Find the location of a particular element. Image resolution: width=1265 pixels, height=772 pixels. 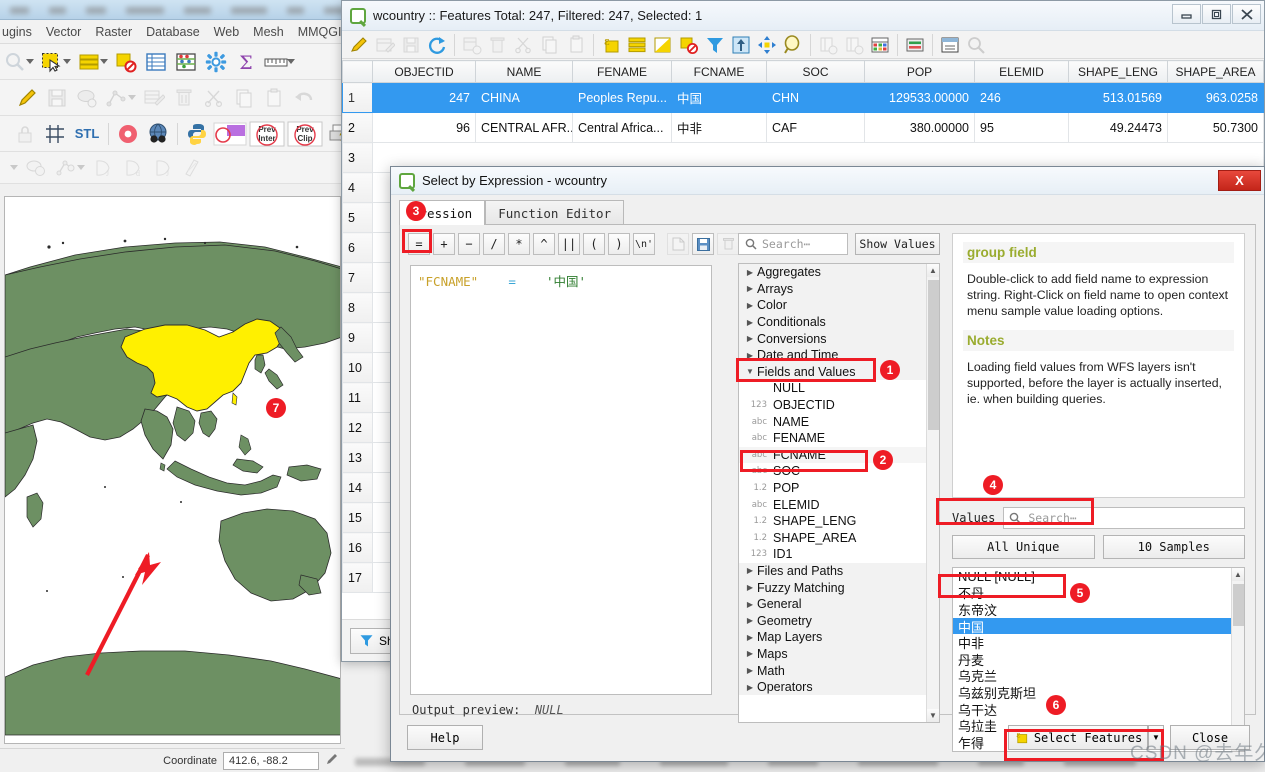

undo-icon is located at coordinates (304, 98).